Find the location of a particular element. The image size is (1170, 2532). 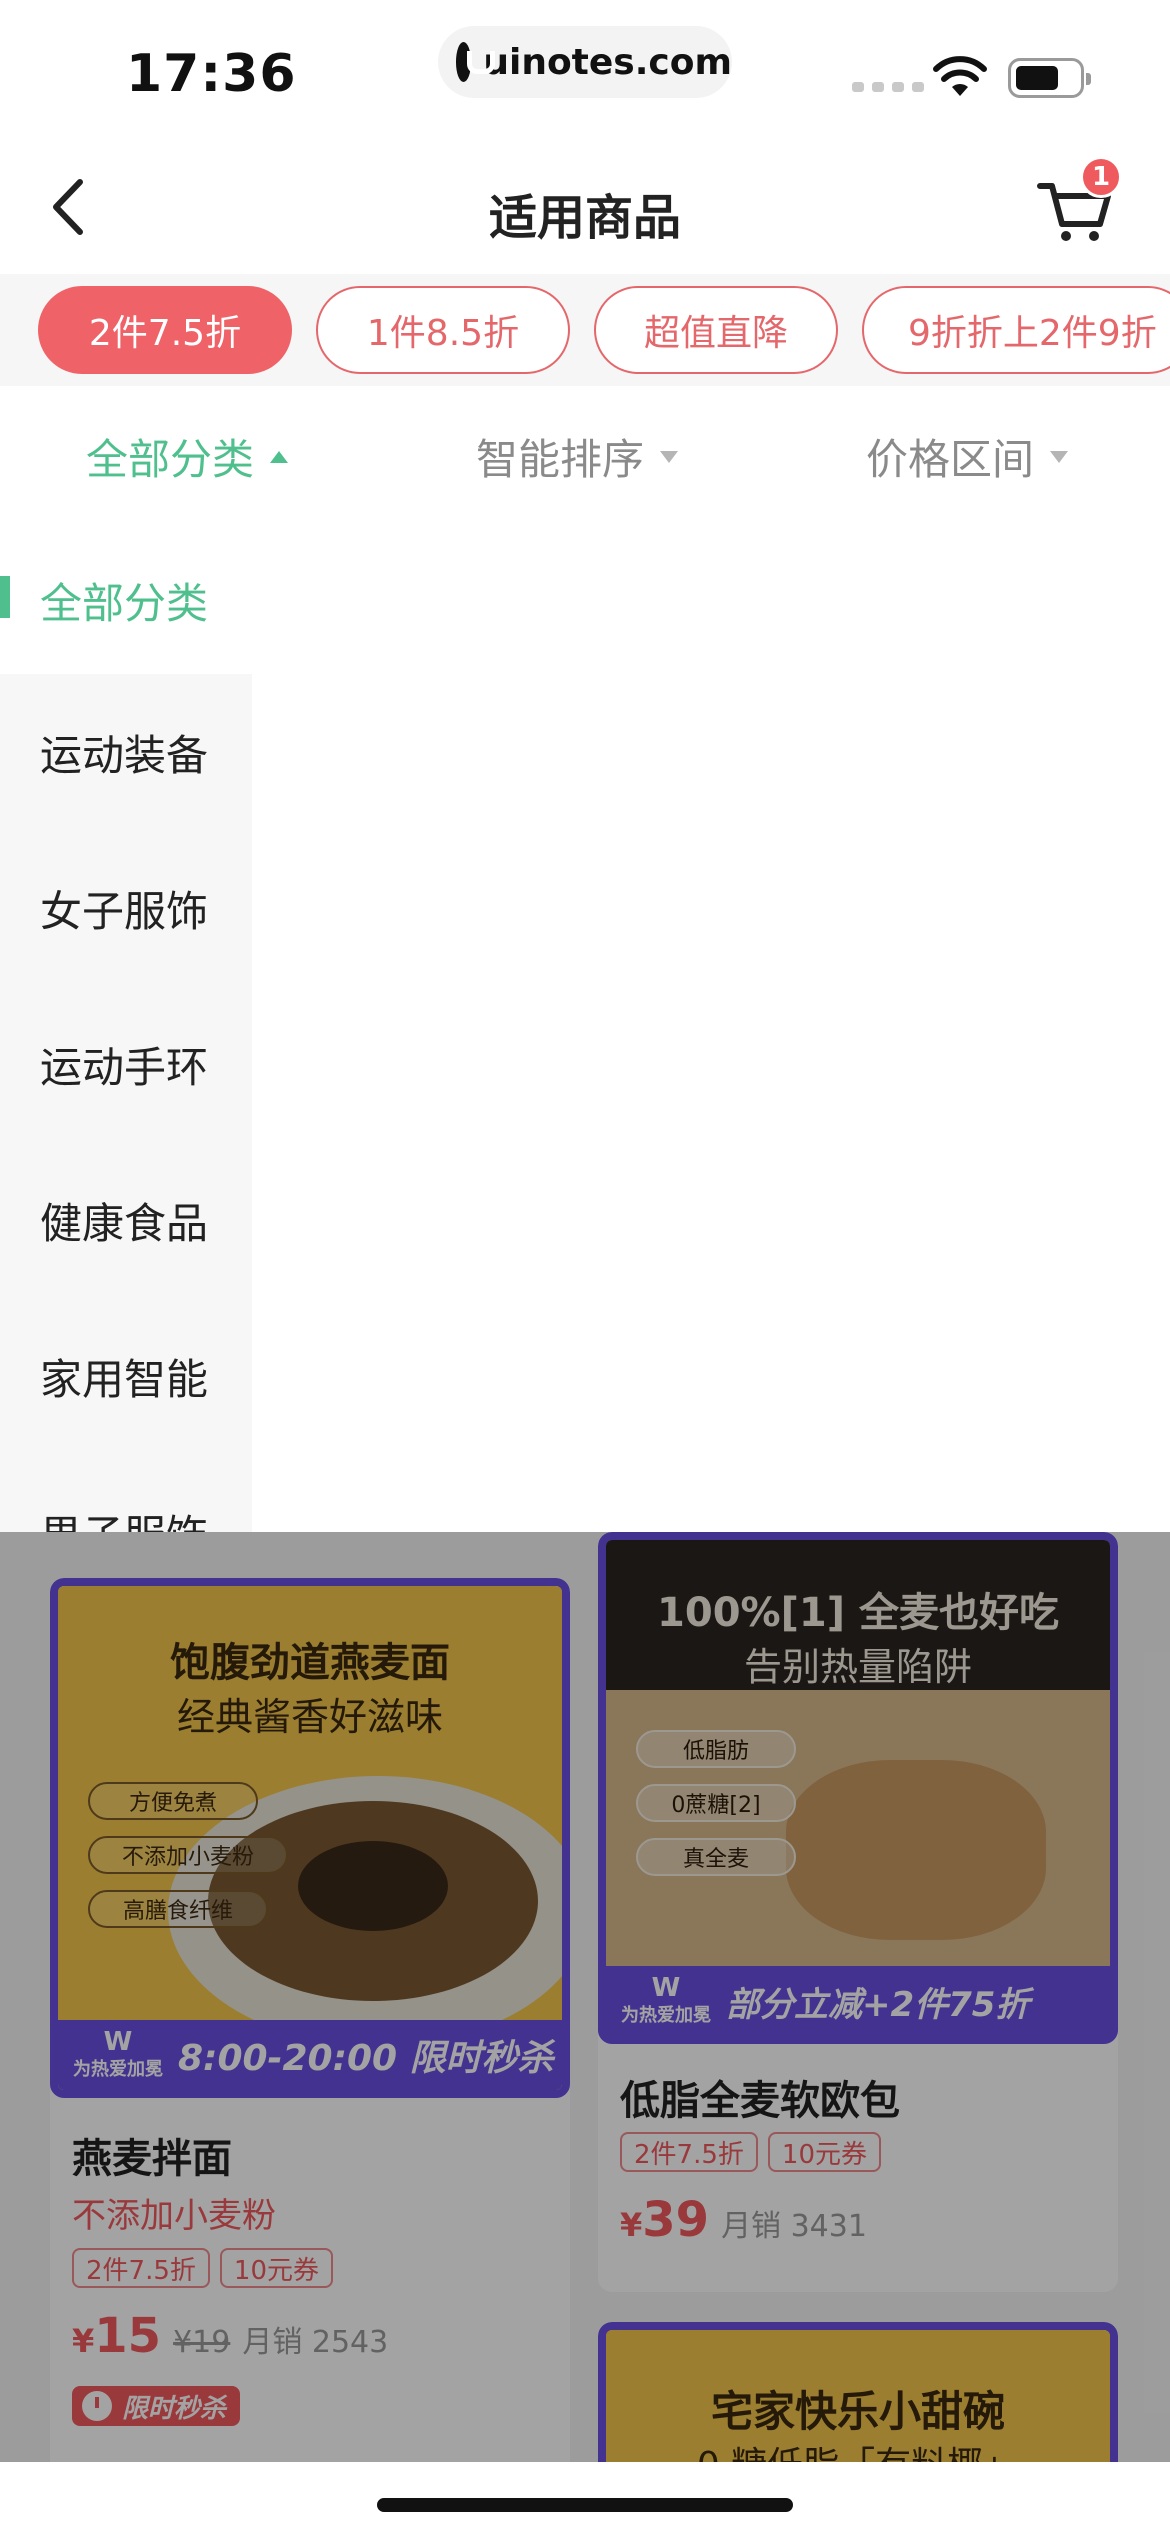

category-item: 运动手环 is located at coordinates (126, 1064).